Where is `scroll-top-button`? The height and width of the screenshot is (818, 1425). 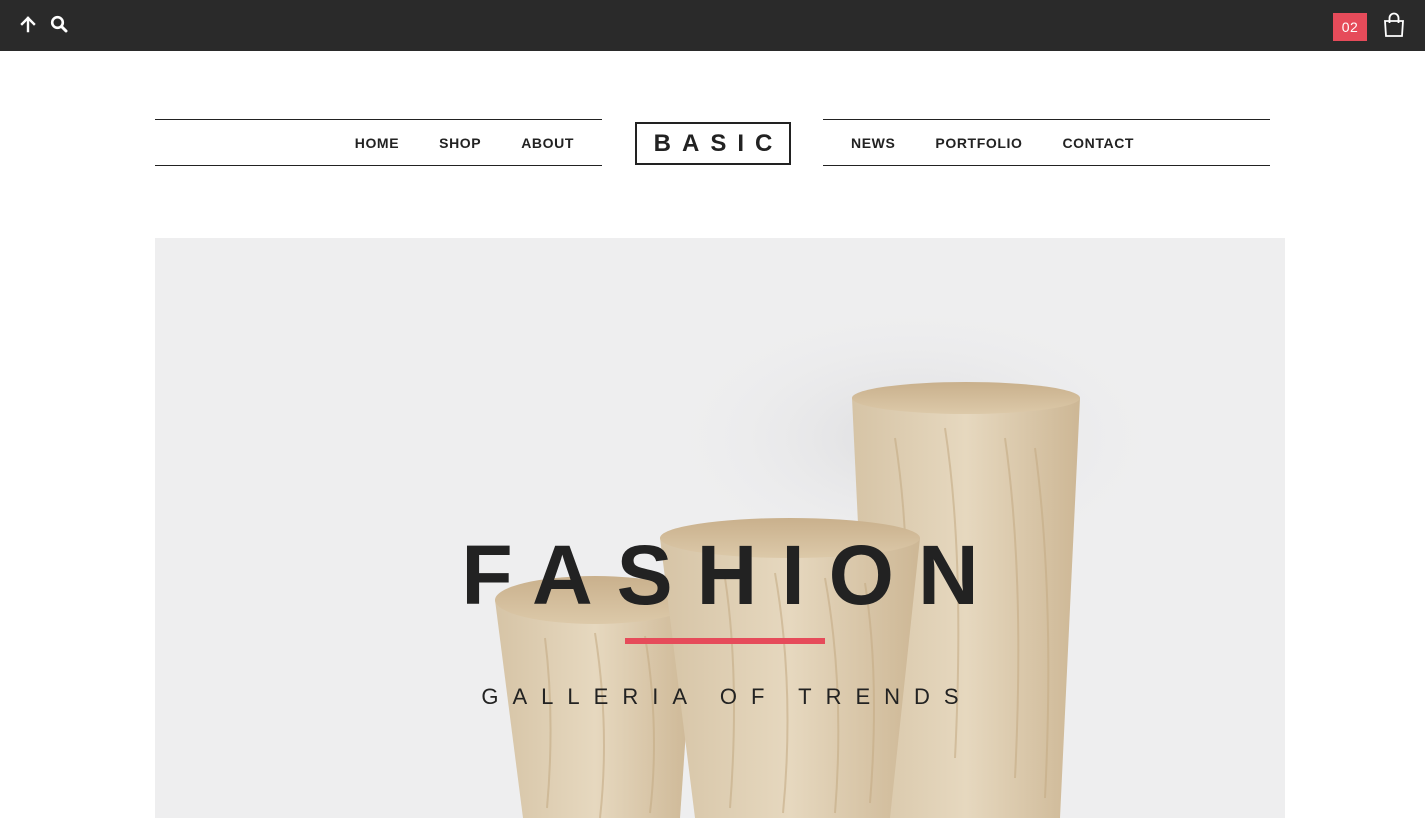 scroll-top-button is located at coordinates (28, 24).